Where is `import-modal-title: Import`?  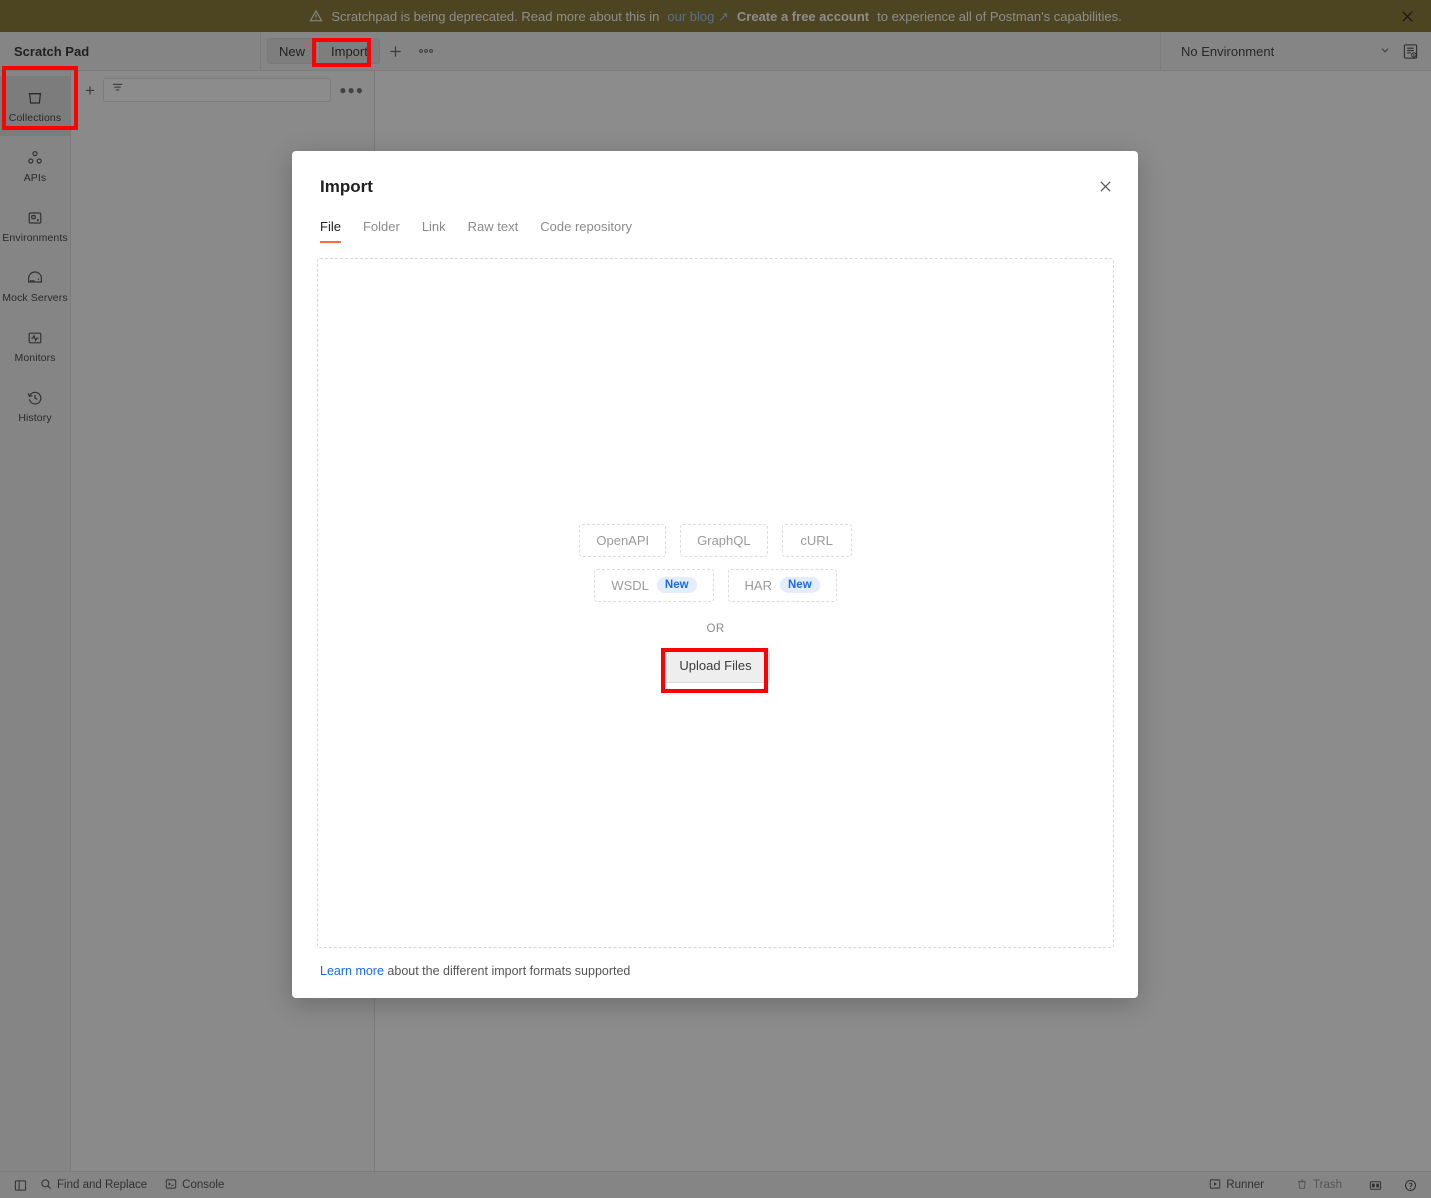
import-modal-title: Import is located at coordinates (346, 186).